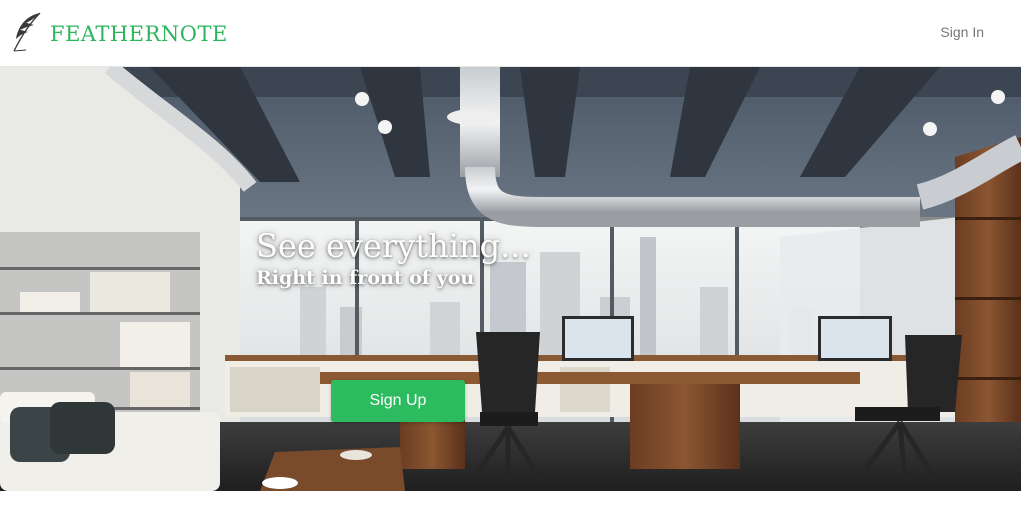  I want to click on brand-logo-link: FEATHERNOTE, so click(119, 34).